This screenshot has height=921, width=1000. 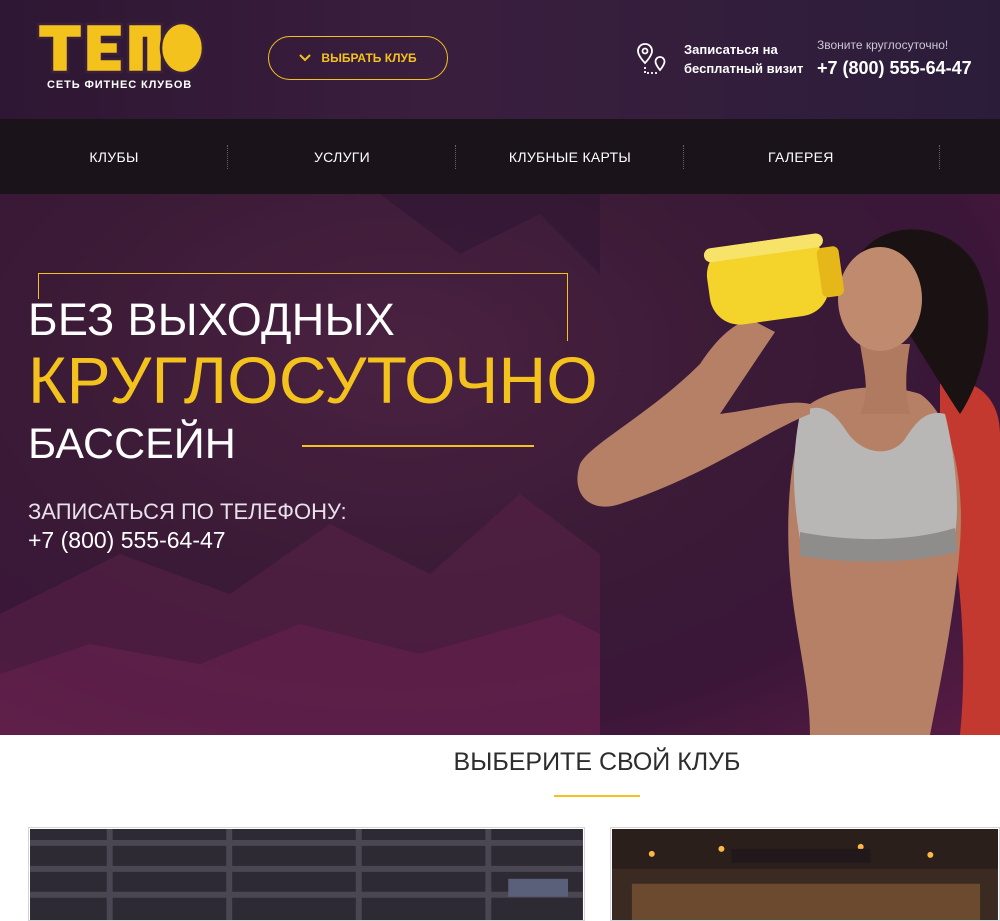 I want to click on hero-call-label: ЗАПИСАТЬСЯ ПО ТЕЛЕФОНУ:, so click(x=187, y=511).